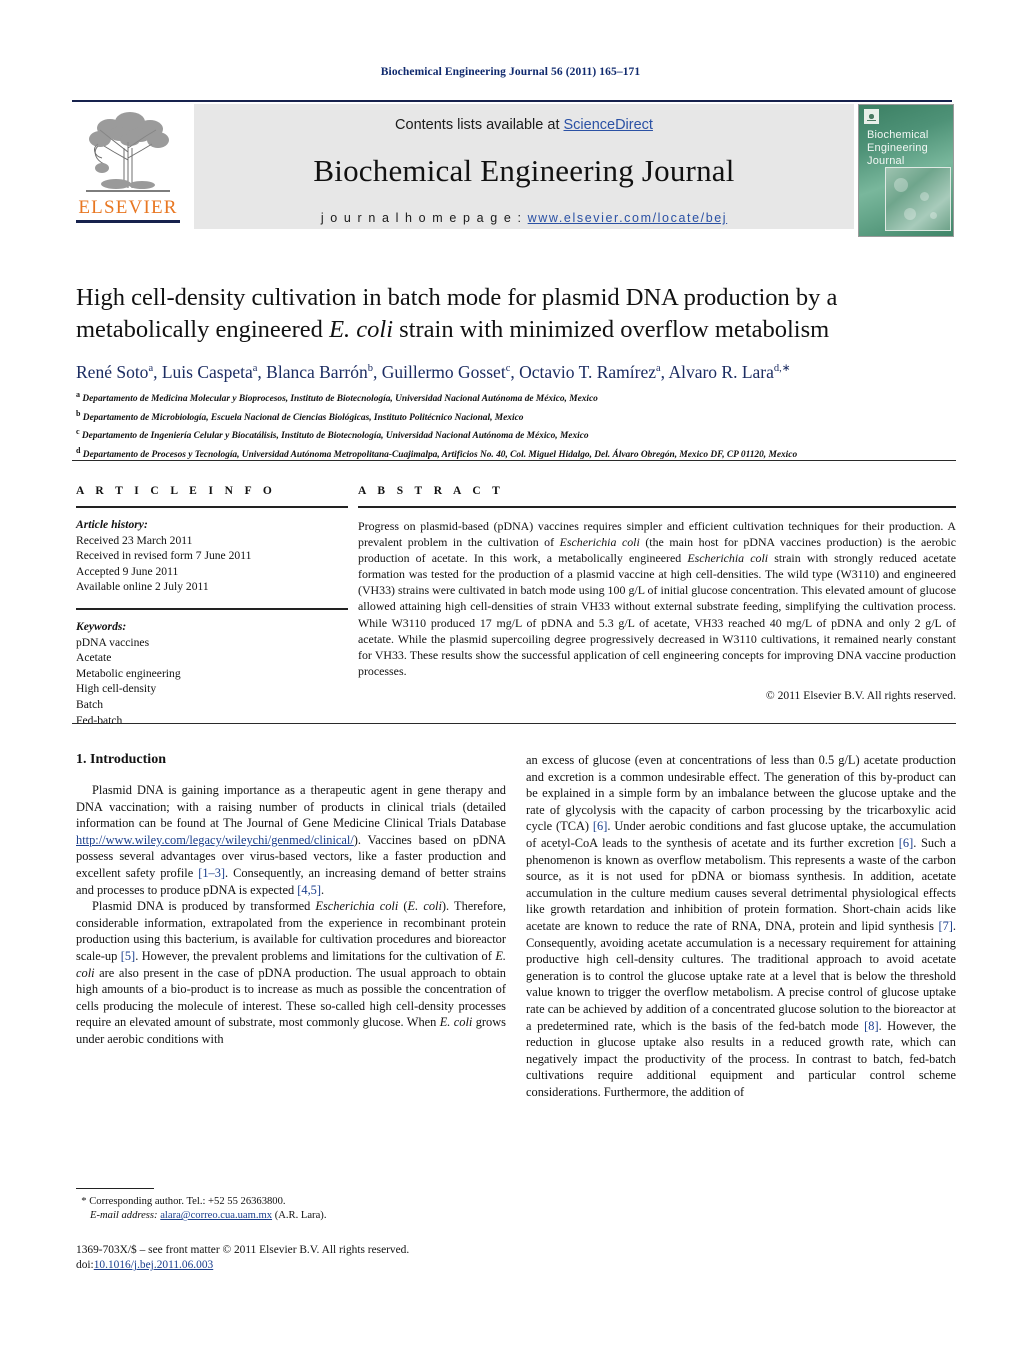 This screenshot has height=1351, width=1021. What do you see at coordinates (128, 673) in the screenshot?
I see `keyword-item: Metabolic engineering` at bounding box center [128, 673].